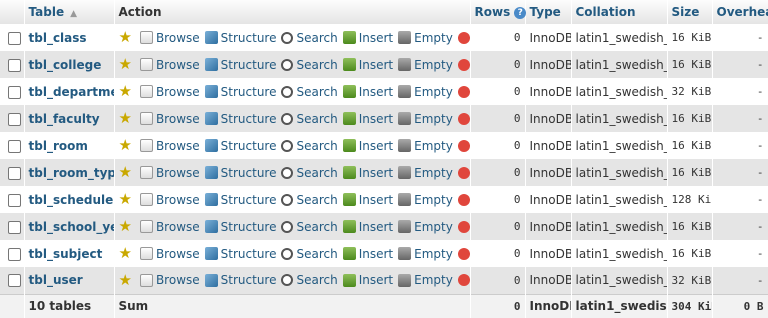  I want to click on table-name-link: tbl_schedule, so click(71, 200).